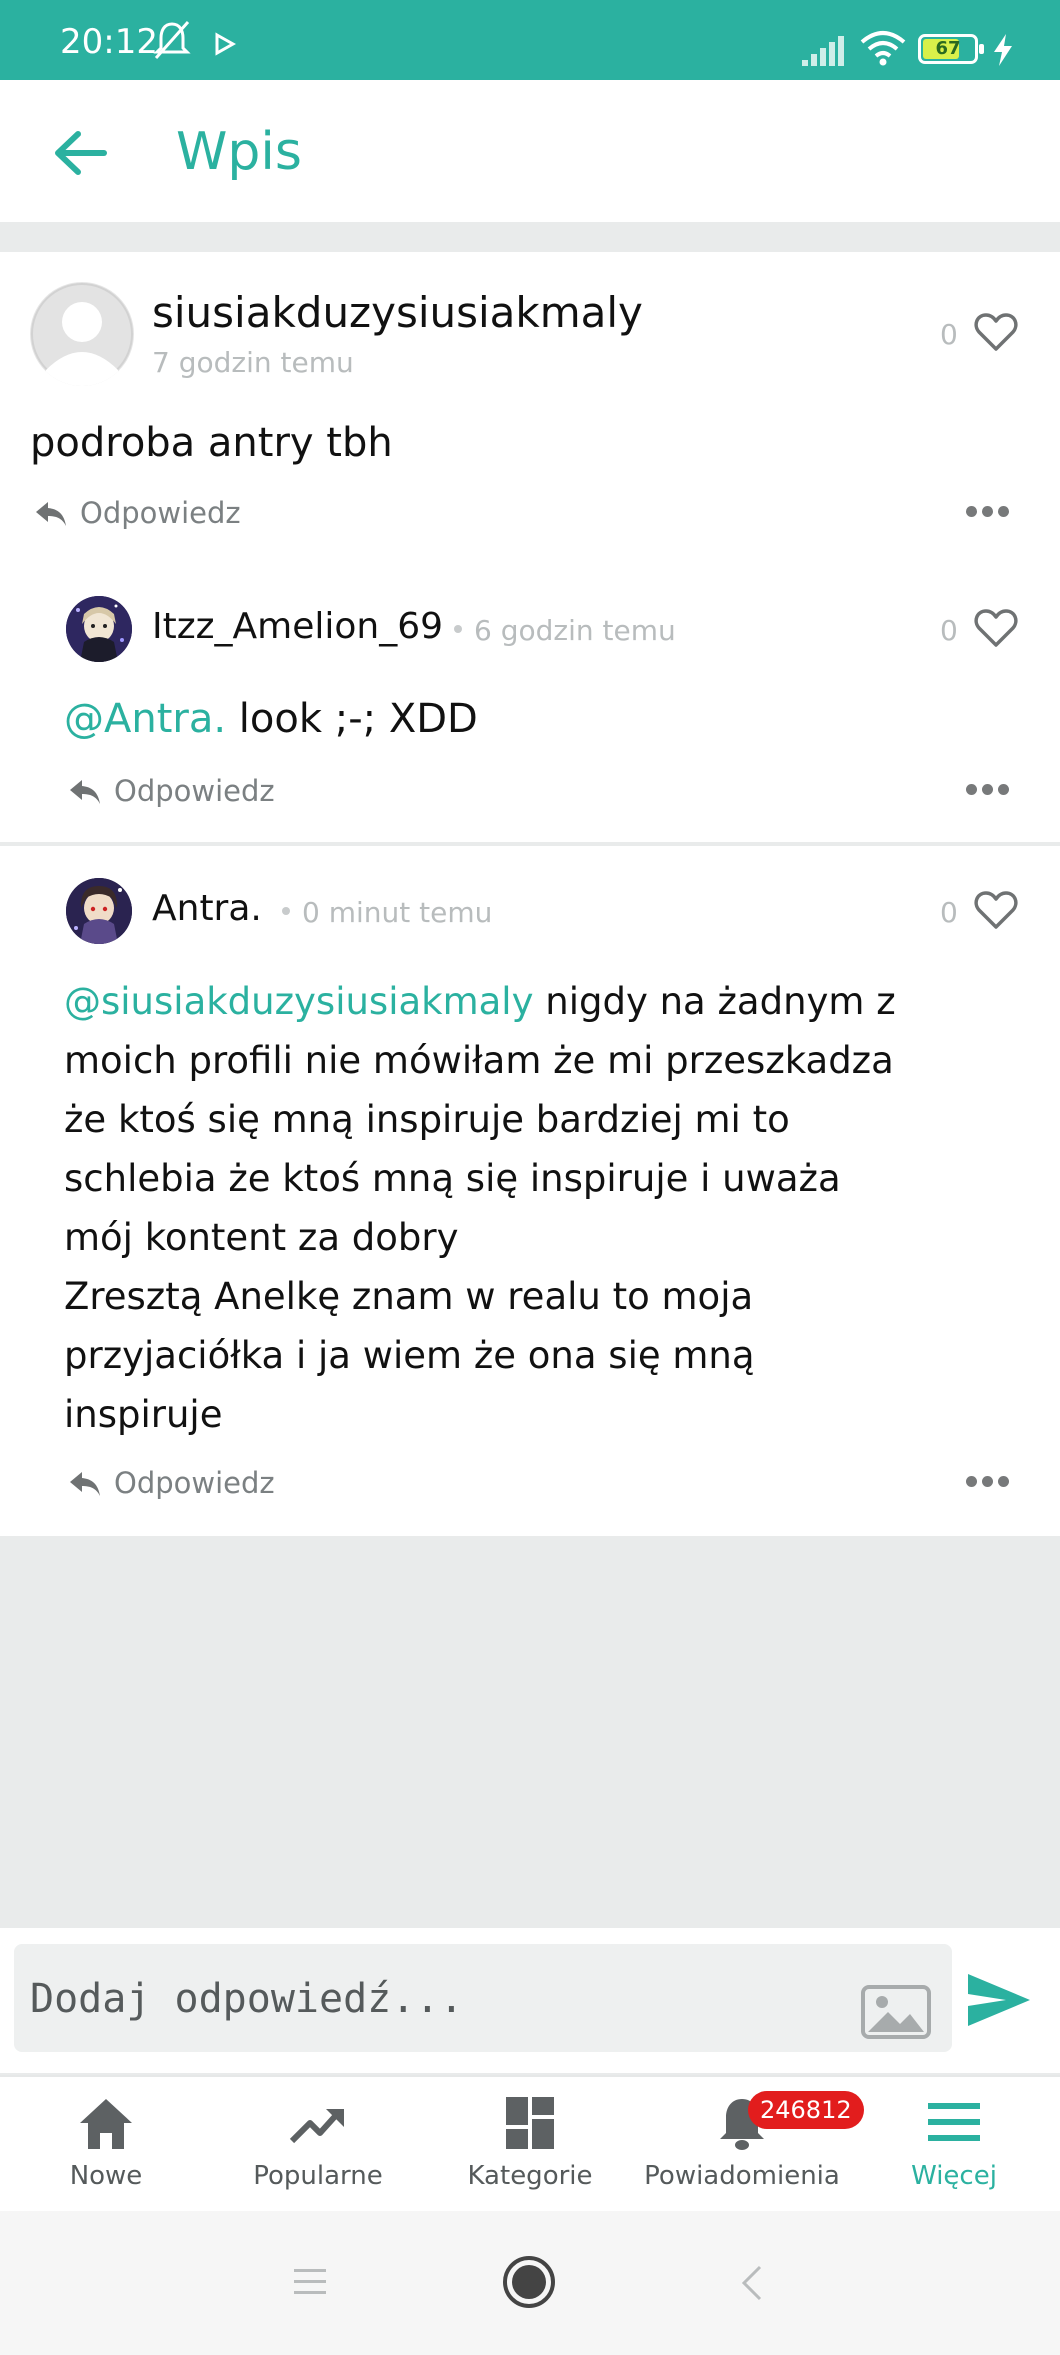 The width and height of the screenshot is (1060, 2355). What do you see at coordinates (823, 51) in the screenshot?
I see `signal-icon` at bounding box center [823, 51].